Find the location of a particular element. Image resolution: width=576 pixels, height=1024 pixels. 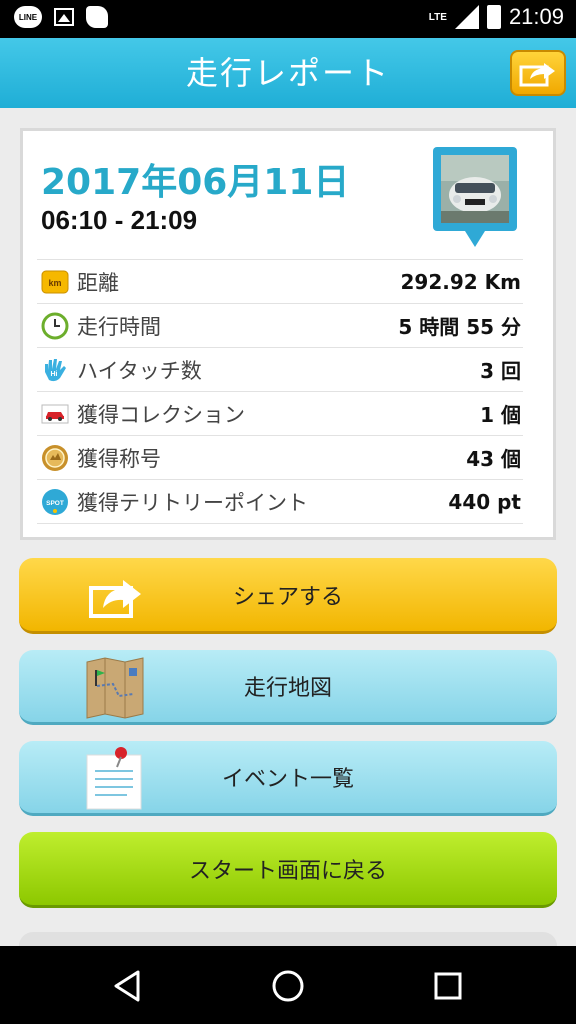

clock-icon is located at coordinates (55, 326).